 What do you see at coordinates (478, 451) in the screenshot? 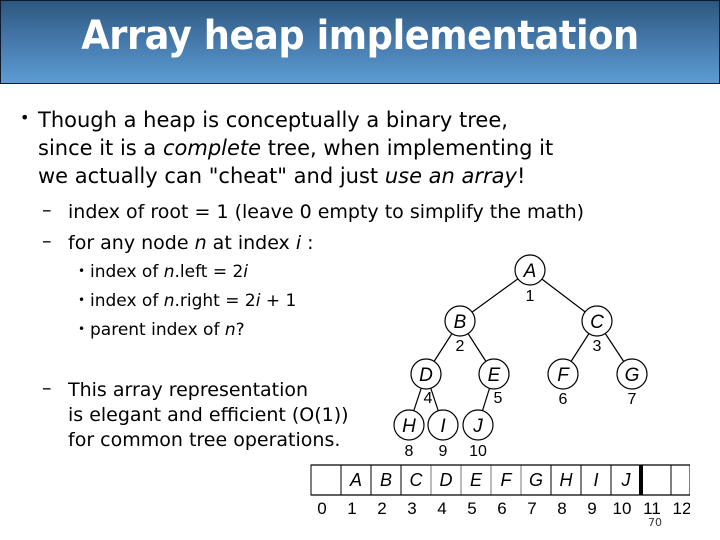
I see `tree-node-index: 10` at bounding box center [478, 451].